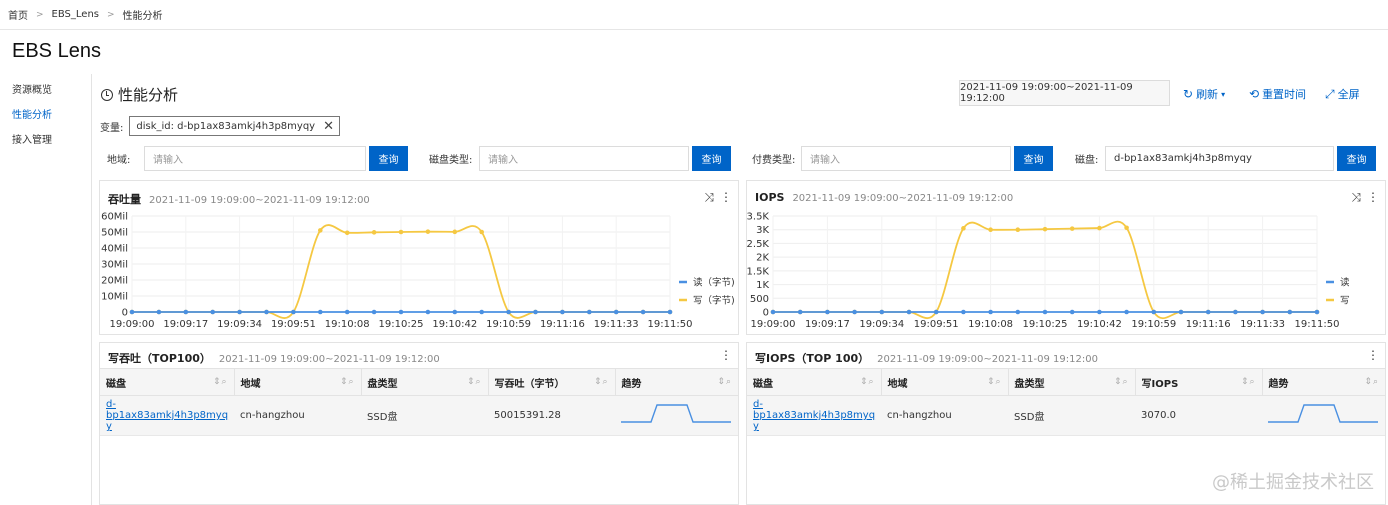 The width and height of the screenshot is (1388, 505). What do you see at coordinates (1345, 301) in the screenshot?
I see `legend-label: 写` at bounding box center [1345, 301].